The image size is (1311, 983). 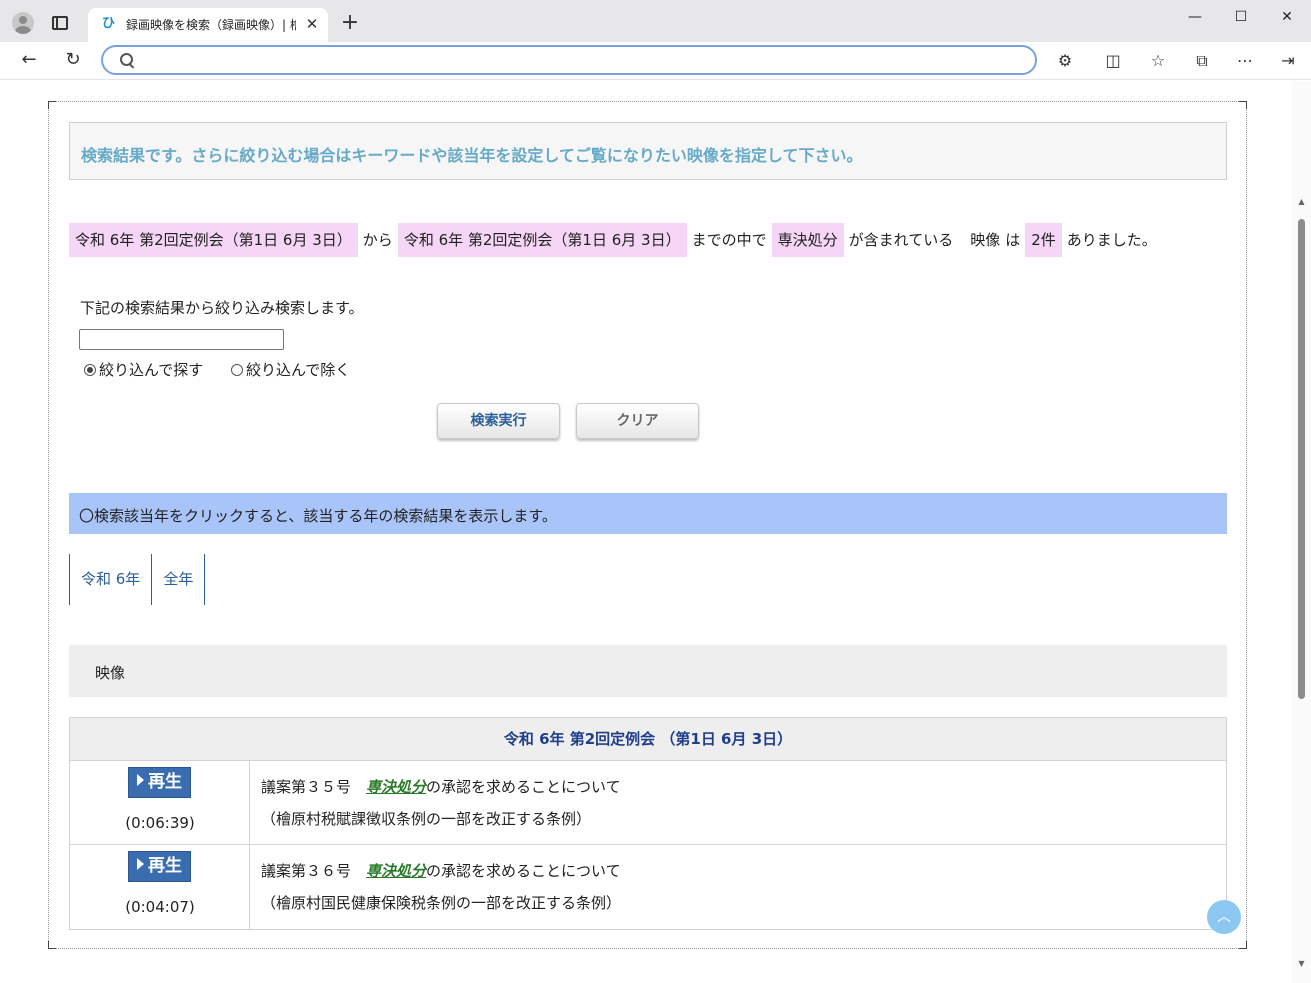 I want to click on browser-titlebar: ひ 録画映像を検索（録画映像）| 檜 ✕ + — ☐ ✕, so click(x=655, y=21).